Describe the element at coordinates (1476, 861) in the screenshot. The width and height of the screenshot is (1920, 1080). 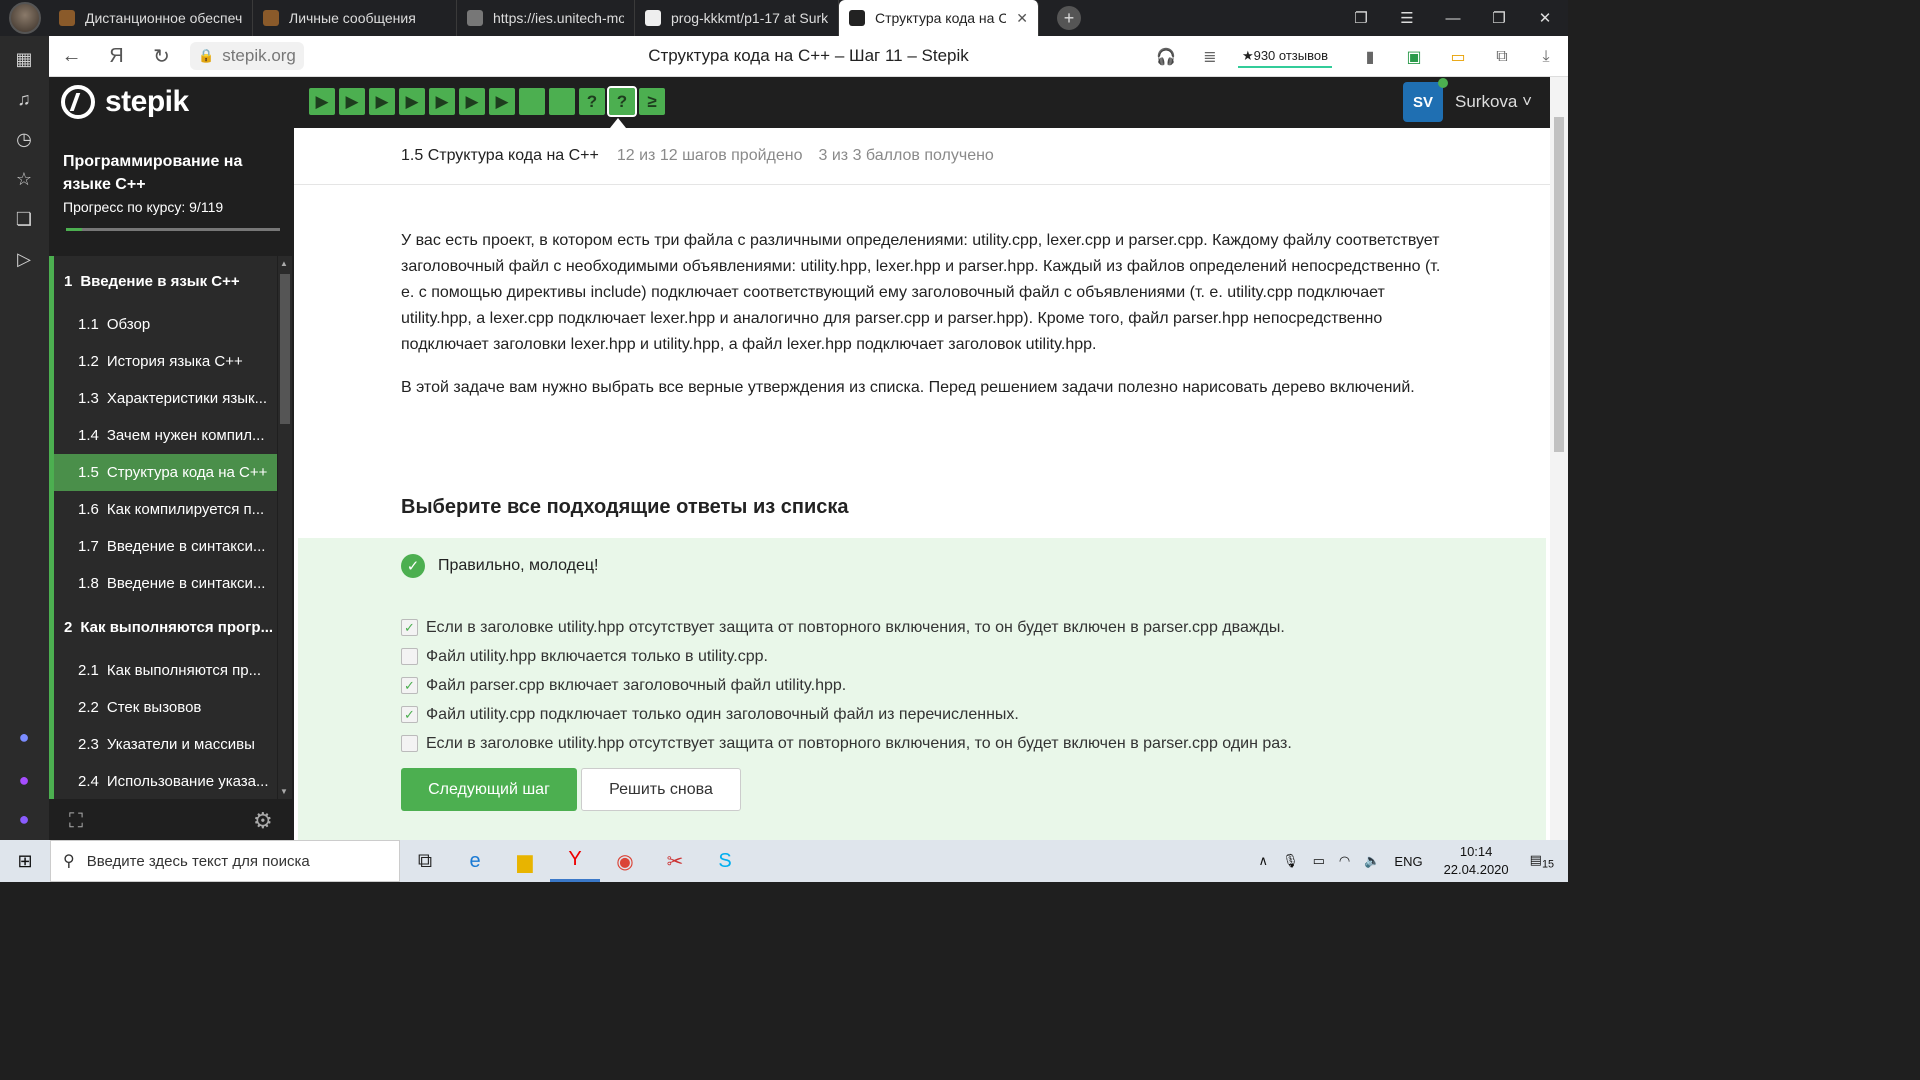
I see `clock: 10:14 22.04.2020` at that location.